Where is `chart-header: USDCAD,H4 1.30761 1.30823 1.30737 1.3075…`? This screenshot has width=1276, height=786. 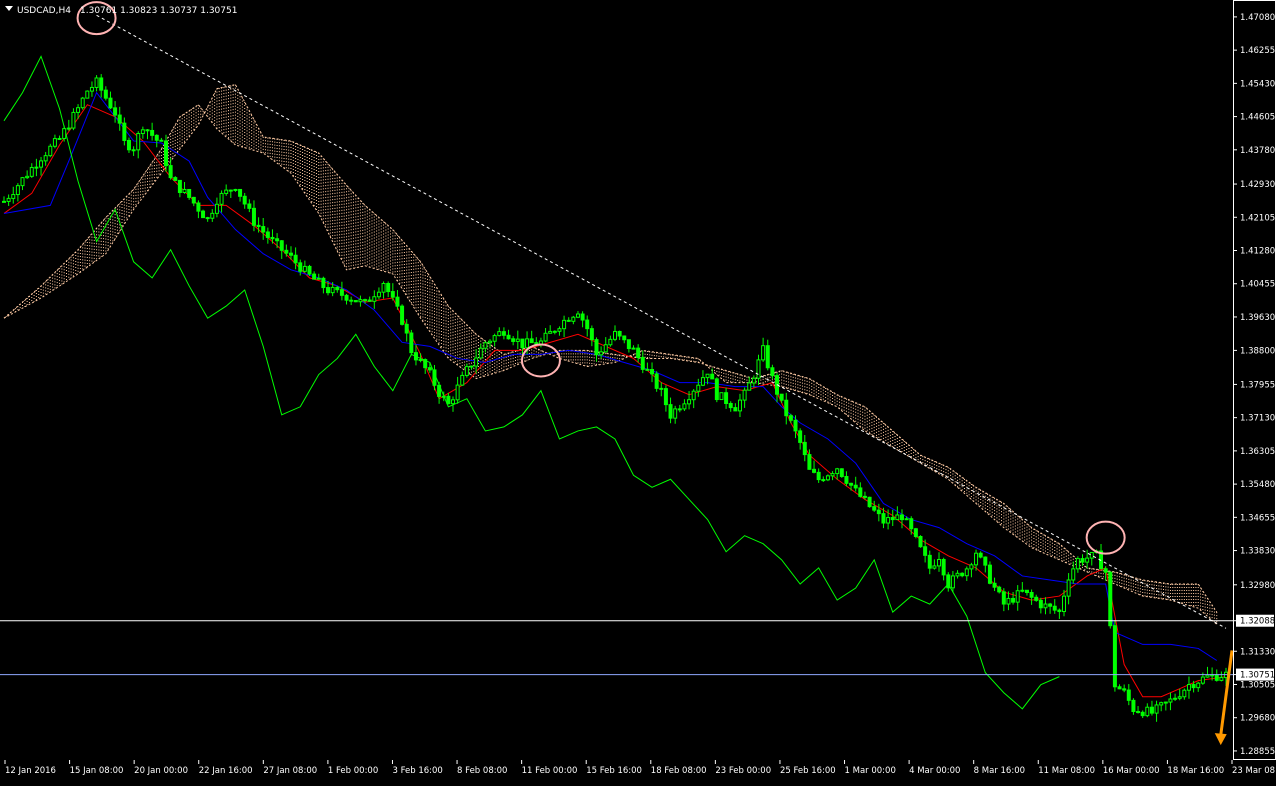
chart-header: USDCAD,H4 1.30761 1.30823 1.30737 1.3075… is located at coordinates (121, 11).